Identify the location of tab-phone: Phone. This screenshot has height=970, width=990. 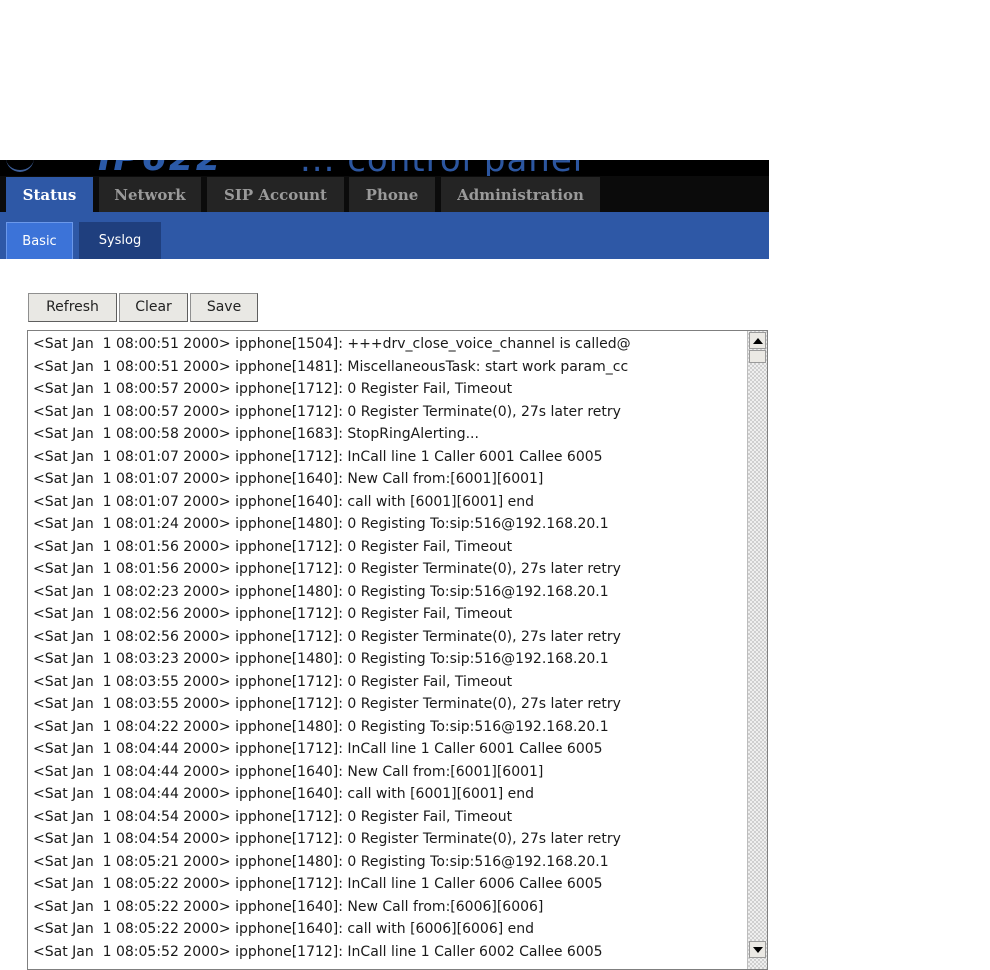
(392, 194).